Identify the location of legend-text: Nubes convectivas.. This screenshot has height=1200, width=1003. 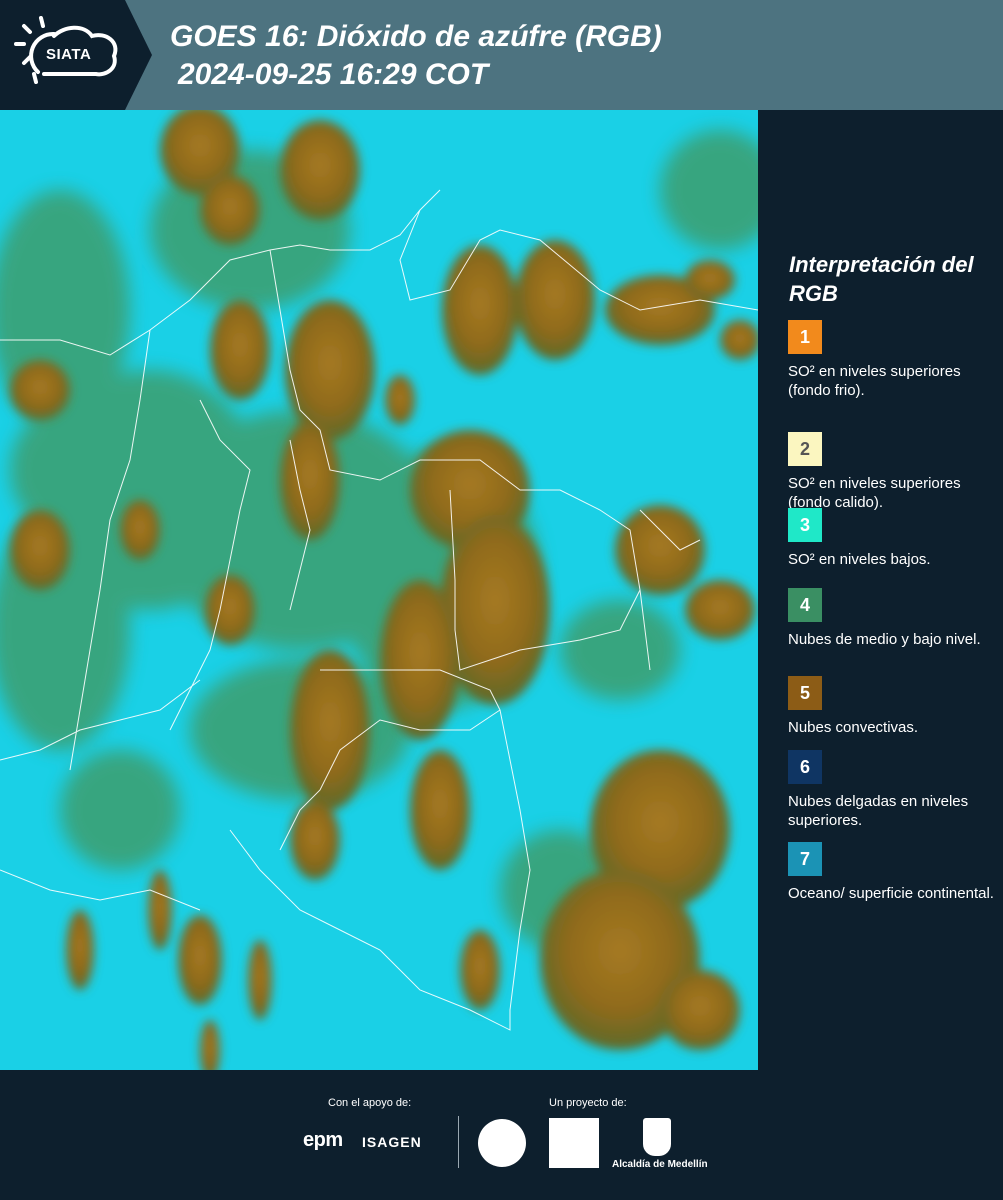
(853, 727).